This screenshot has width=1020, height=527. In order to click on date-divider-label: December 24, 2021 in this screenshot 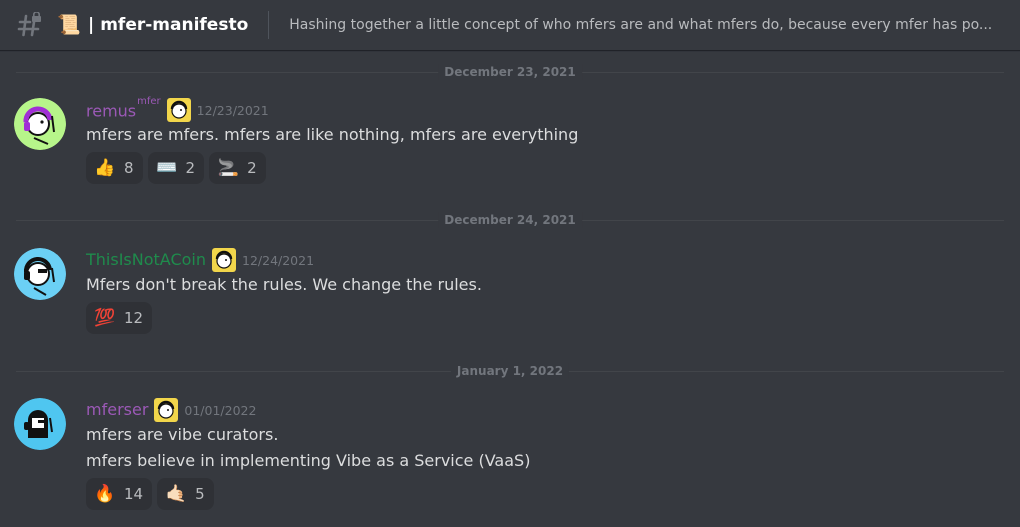, I will do `click(510, 220)`.